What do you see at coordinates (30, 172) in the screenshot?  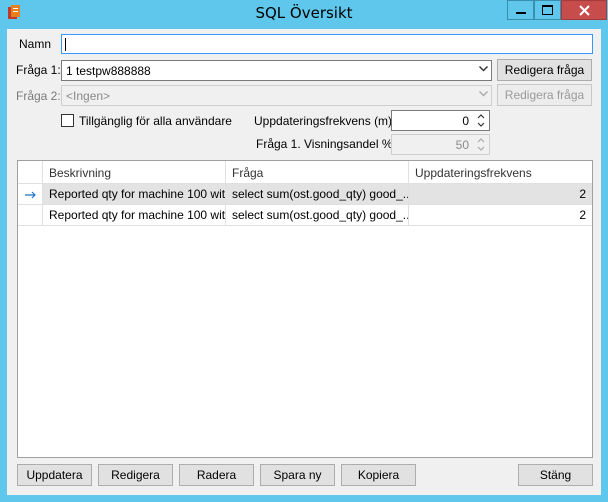 I see `grid-corner-header` at bounding box center [30, 172].